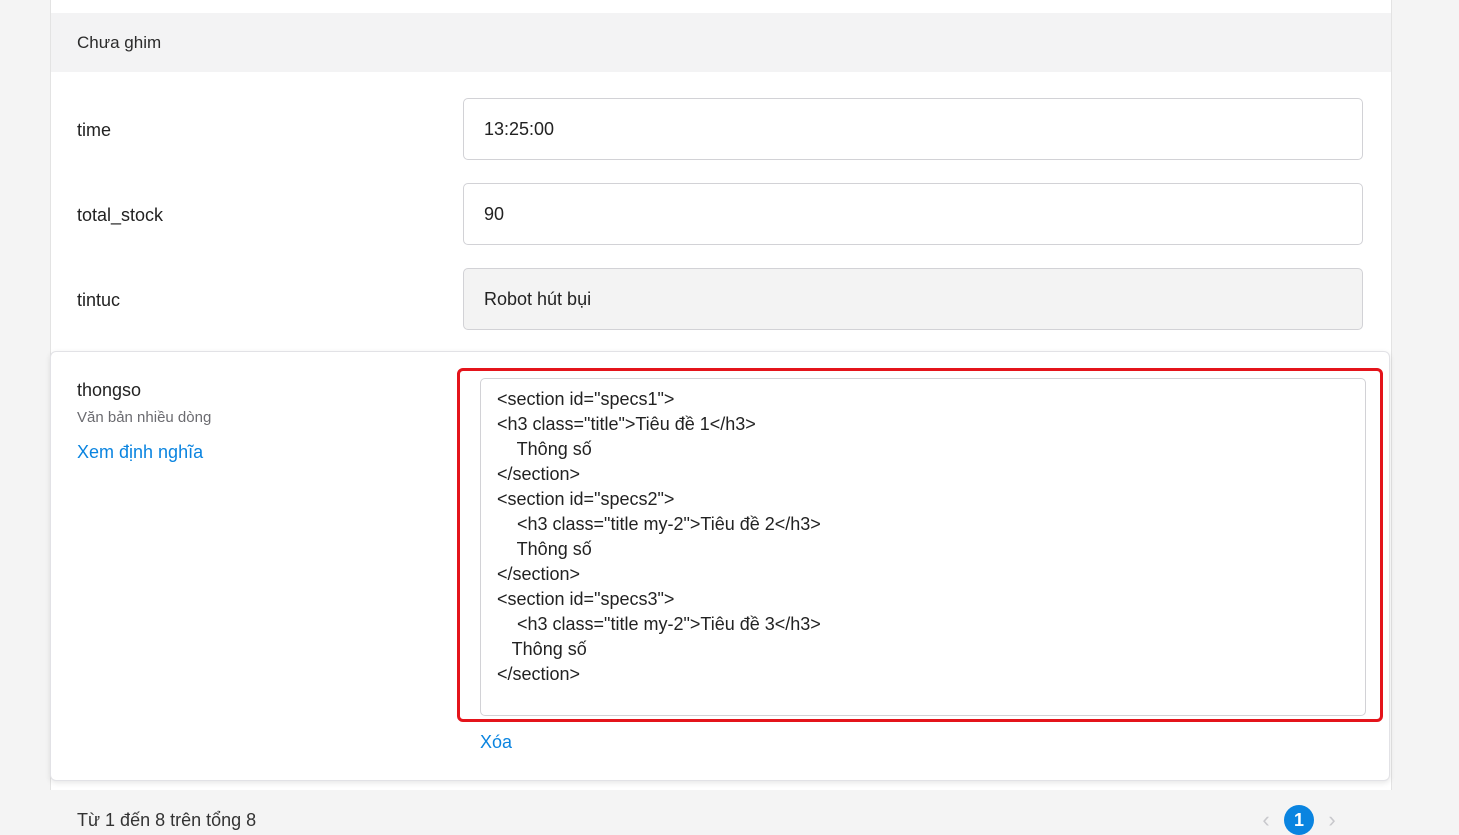 This screenshot has height=835, width=1459. What do you see at coordinates (1332, 820) in the screenshot?
I see `chevron-right-icon: ›` at bounding box center [1332, 820].